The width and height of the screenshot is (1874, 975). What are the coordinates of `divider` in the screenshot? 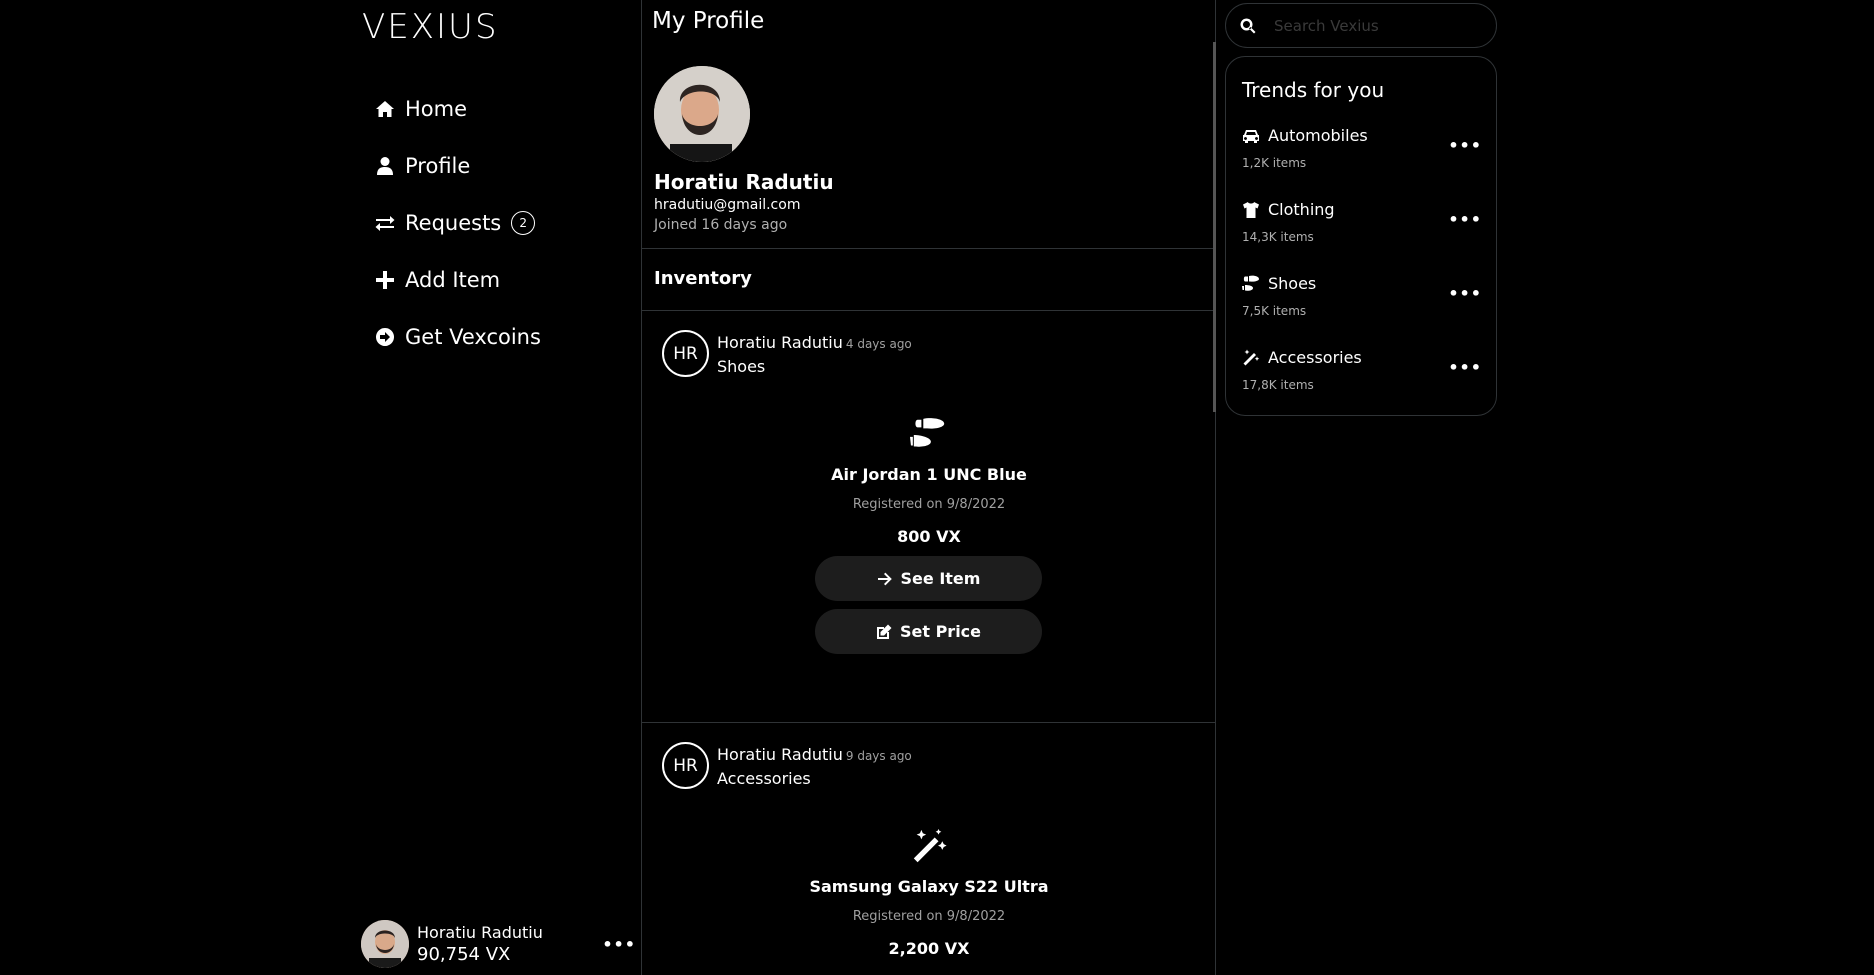 It's located at (928, 248).